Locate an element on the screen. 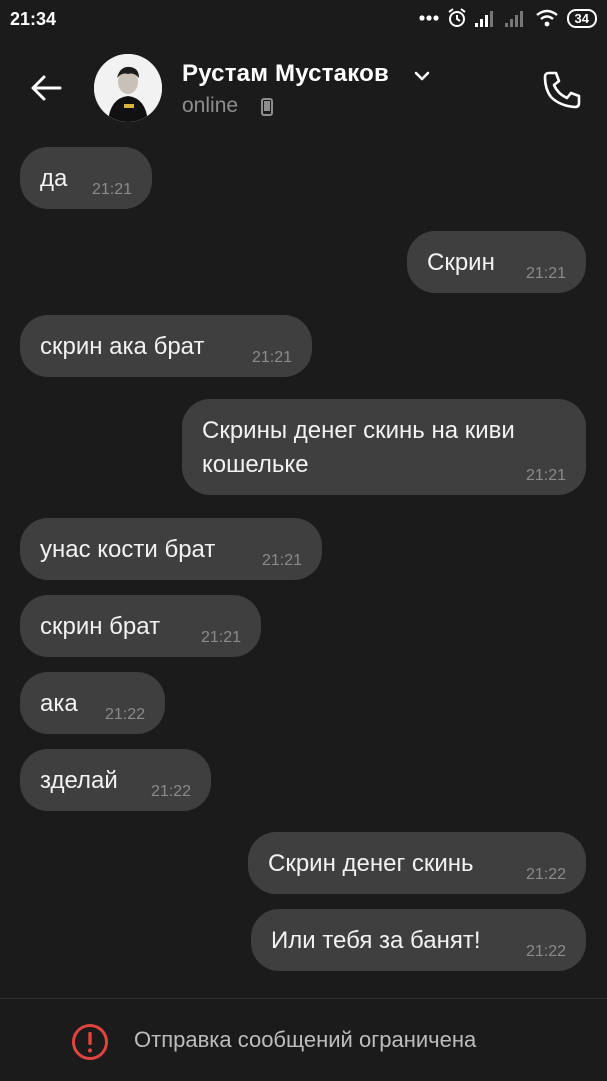  status-icons: 34 is located at coordinates (507, 18).